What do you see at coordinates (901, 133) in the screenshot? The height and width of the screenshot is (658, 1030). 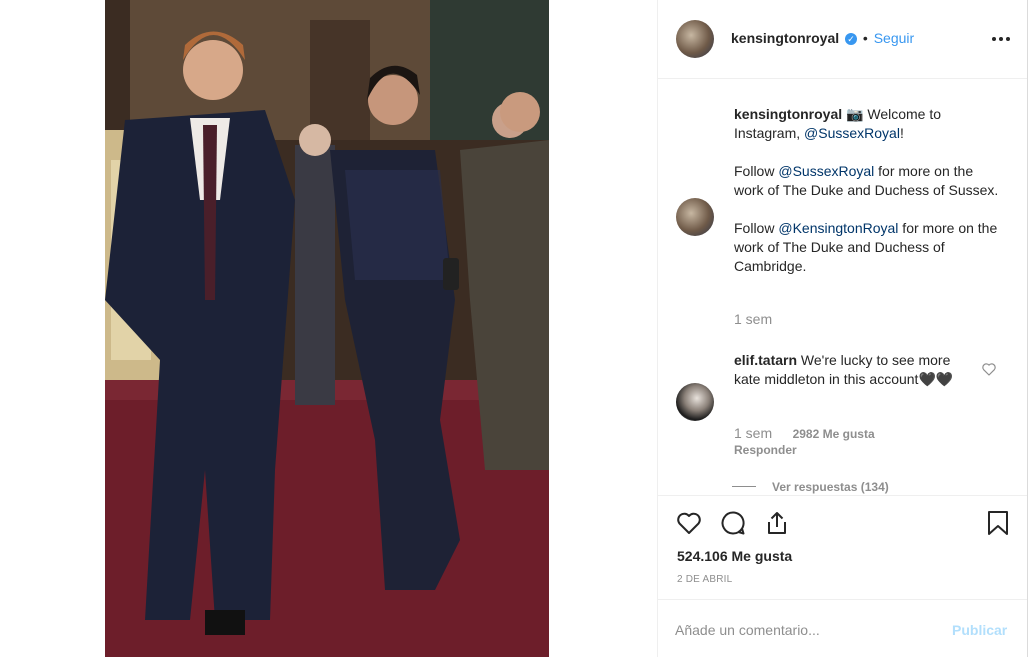 I see `caption-line1-end: !` at bounding box center [901, 133].